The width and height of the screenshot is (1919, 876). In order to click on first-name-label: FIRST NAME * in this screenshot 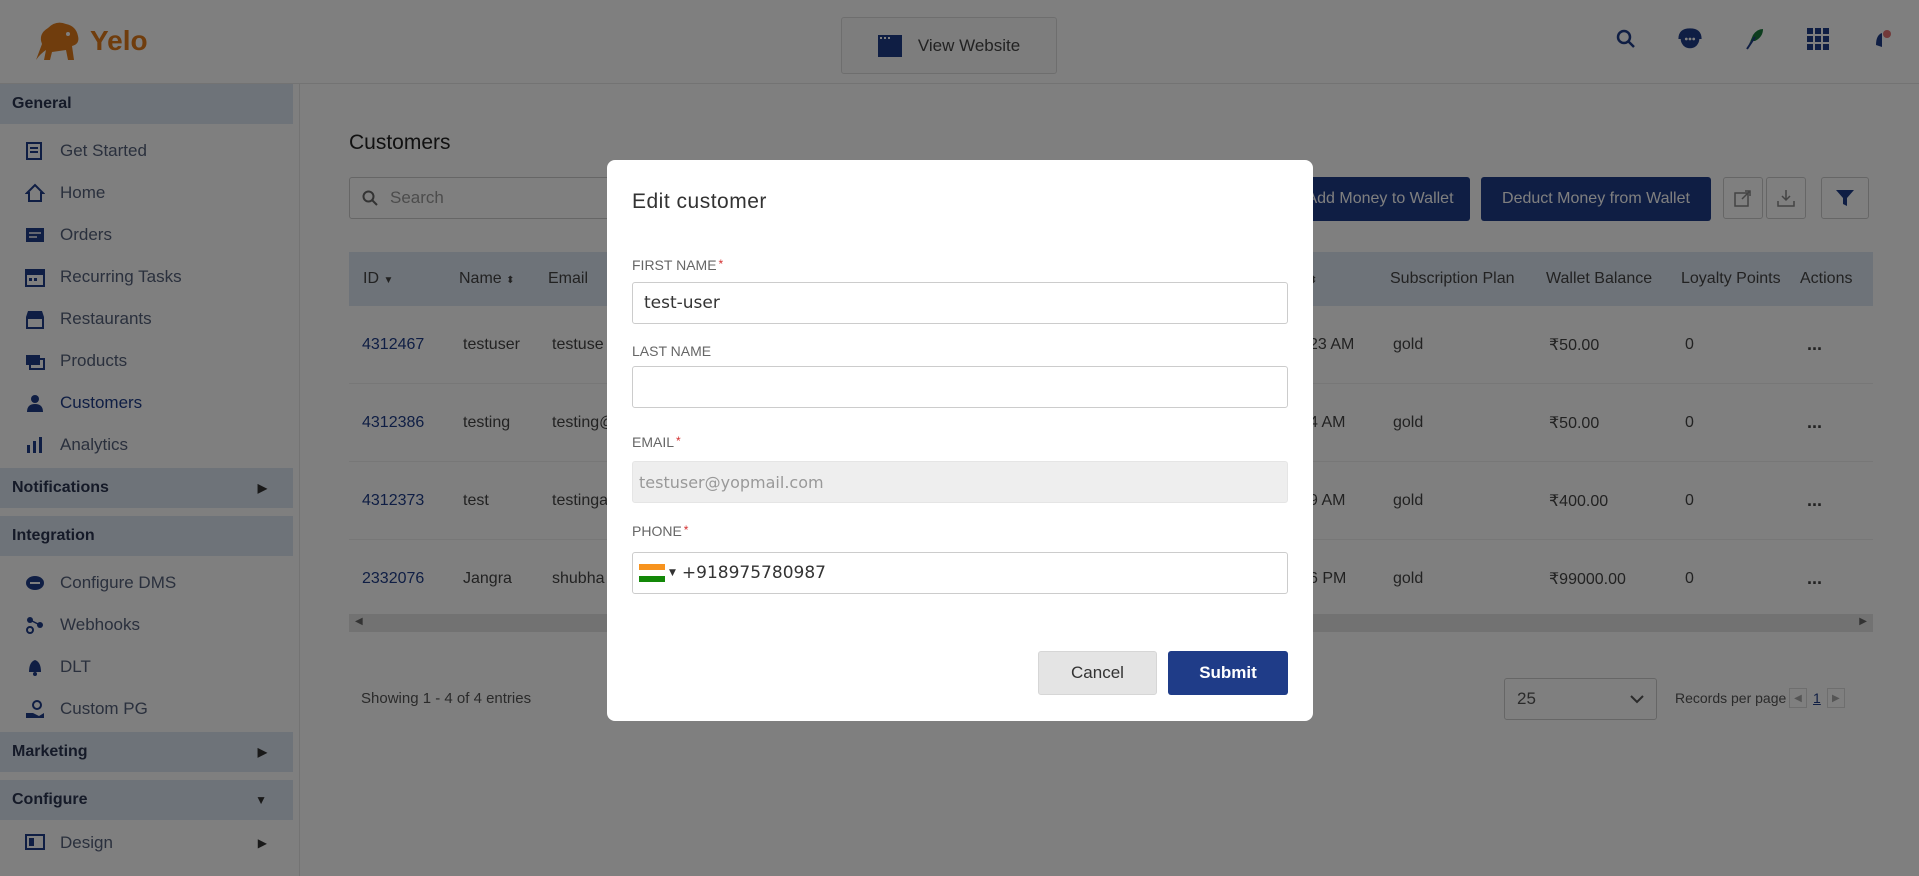, I will do `click(677, 265)`.